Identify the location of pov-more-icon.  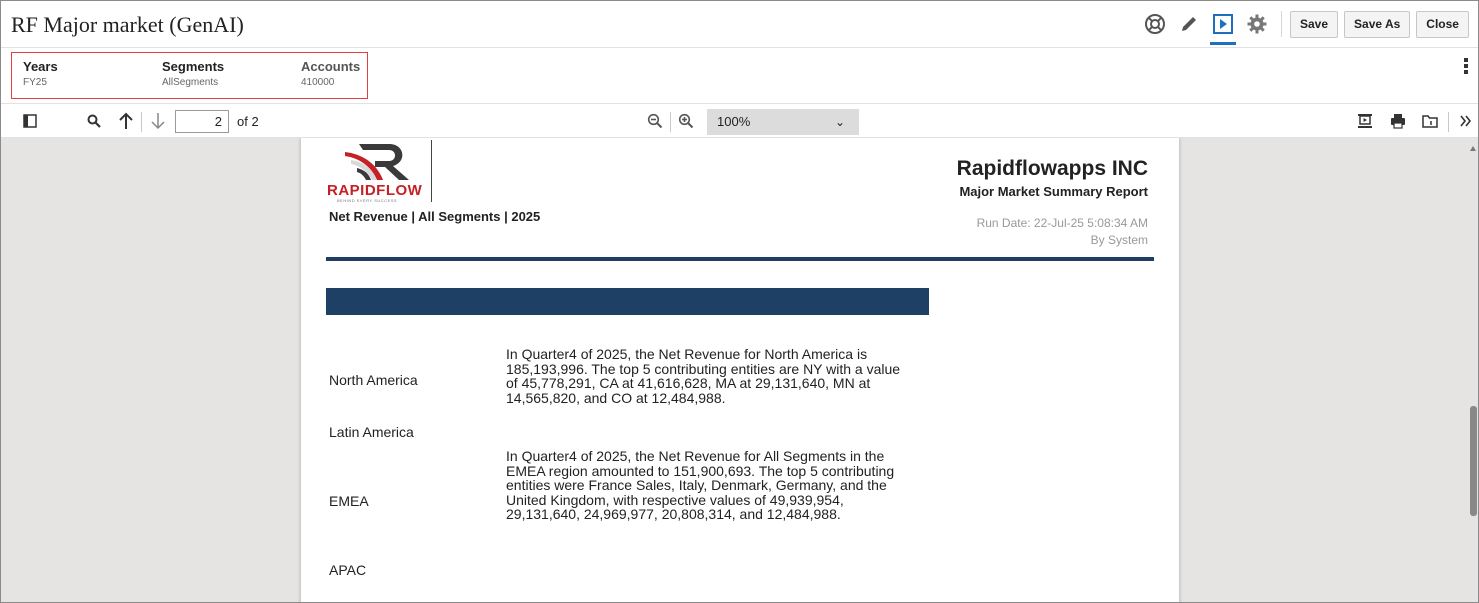
(1466, 67).